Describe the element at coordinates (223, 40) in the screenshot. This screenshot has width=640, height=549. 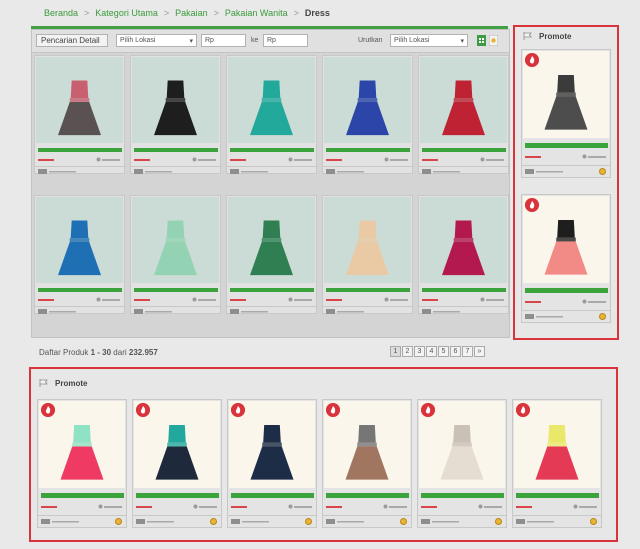
I see `min-price-input: Rp` at that location.